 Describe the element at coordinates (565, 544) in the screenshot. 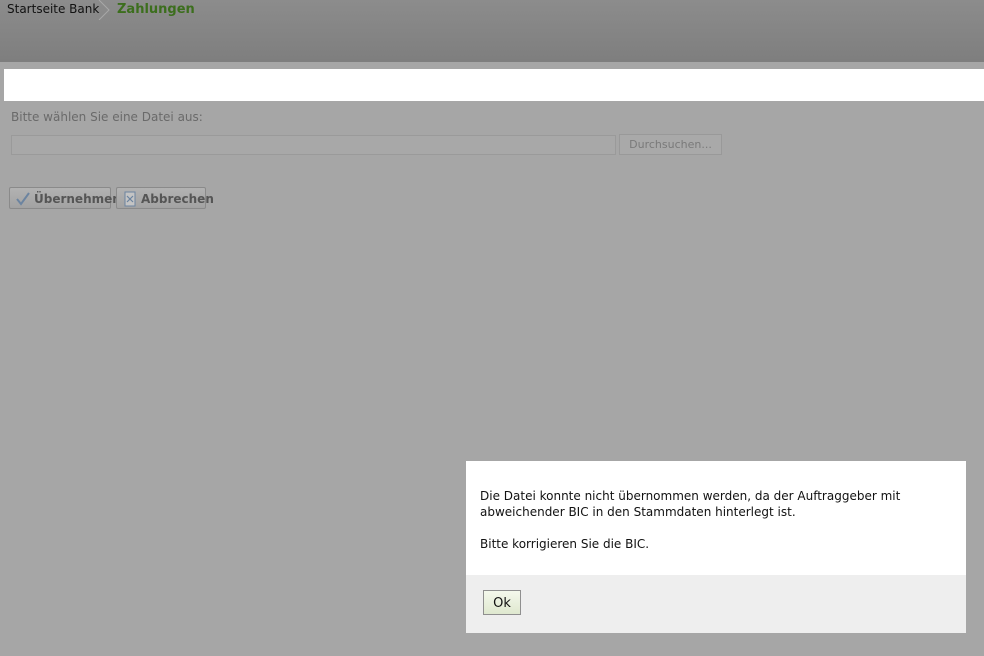

I see `dialog-message-hint: Bitte korrigieren Sie die BIC.` at that location.